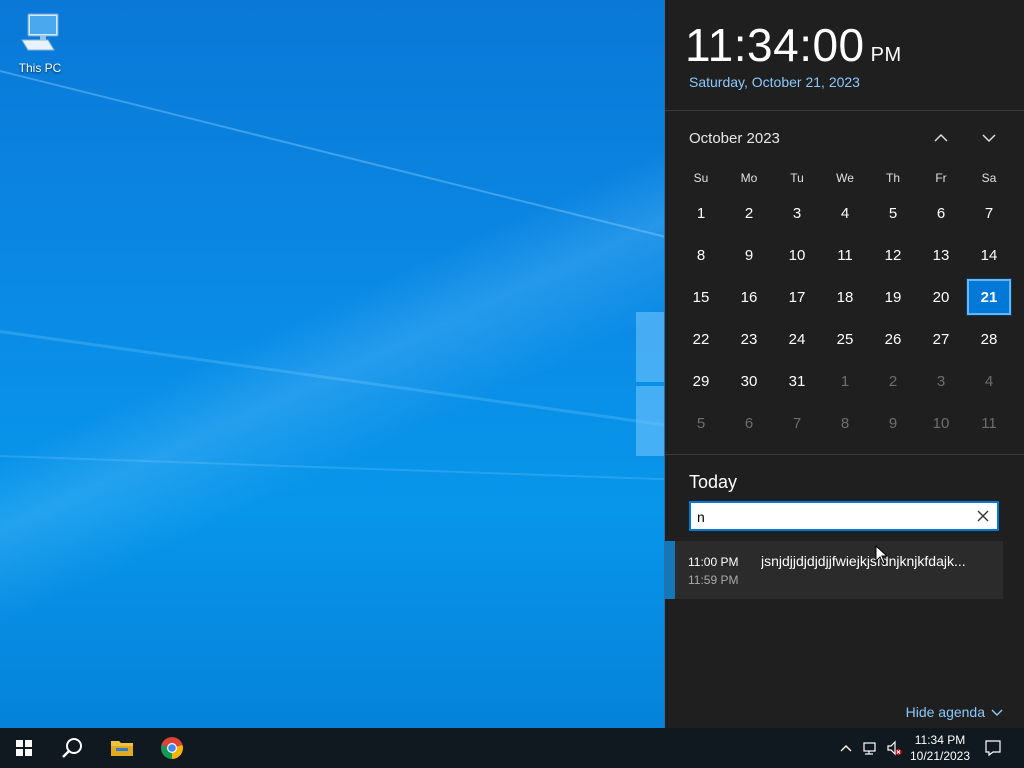 The image size is (1024, 768). I want to click on file-explorer-button, so click(122, 748).